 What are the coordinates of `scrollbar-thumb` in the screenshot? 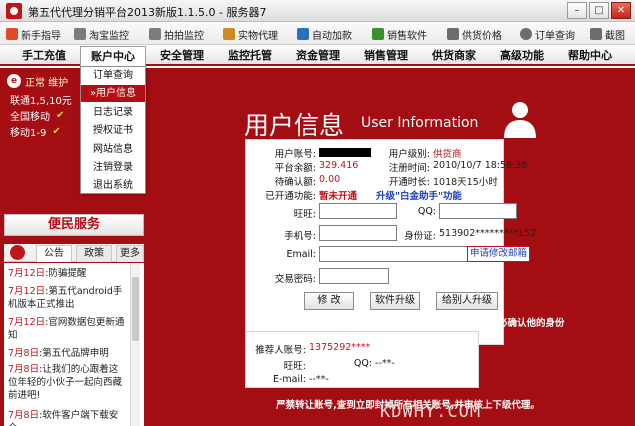 It's located at (135, 309).